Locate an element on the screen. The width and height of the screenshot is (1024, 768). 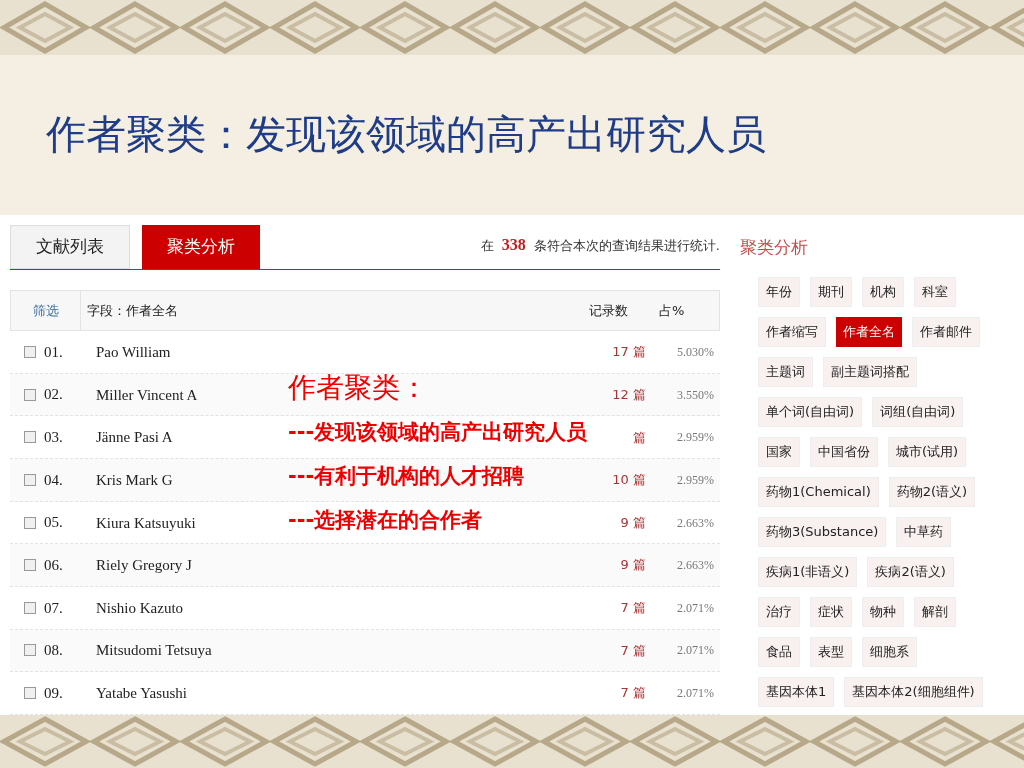
row-number: 09. is located at coordinates (54, 693).